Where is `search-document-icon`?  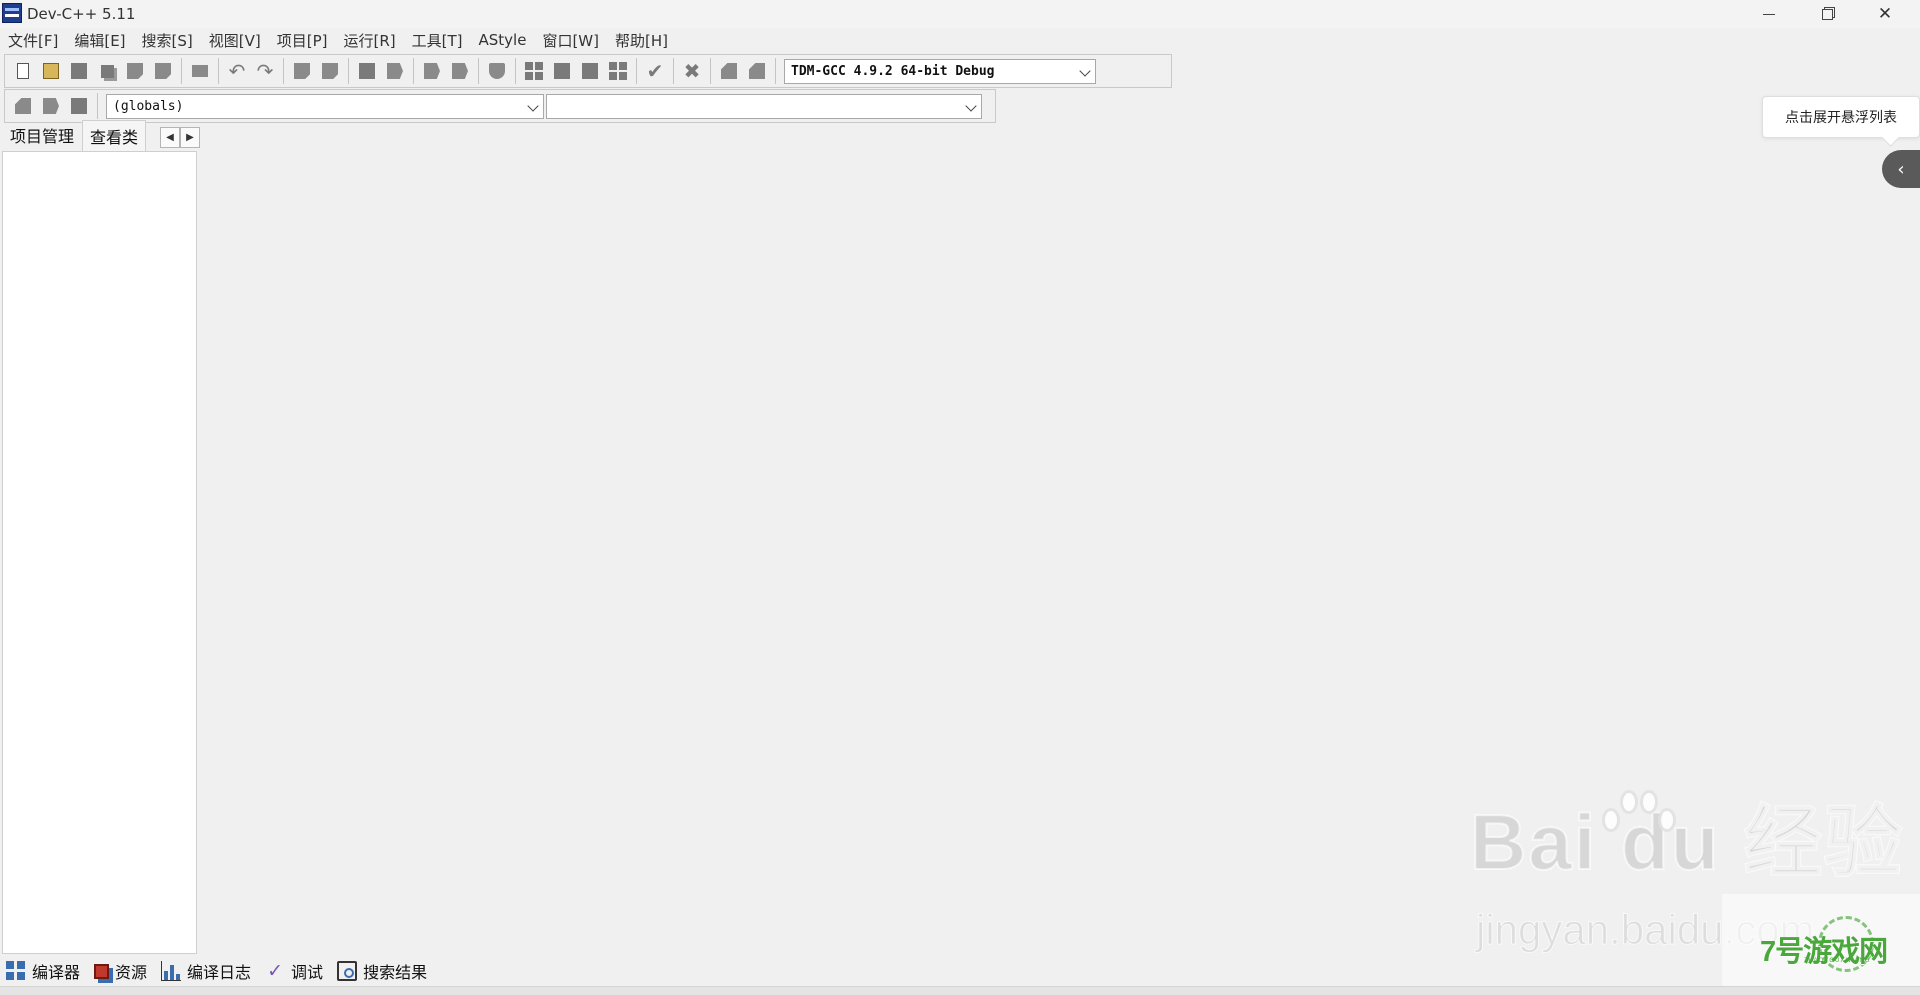 search-document-icon is located at coordinates (347, 971).